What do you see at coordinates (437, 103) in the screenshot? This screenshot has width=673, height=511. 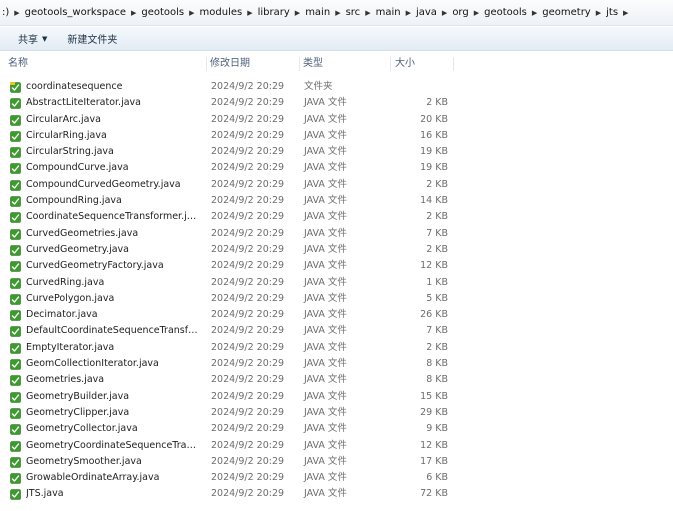 I see `file-size: 2 KB` at bounding box center [437, 103].